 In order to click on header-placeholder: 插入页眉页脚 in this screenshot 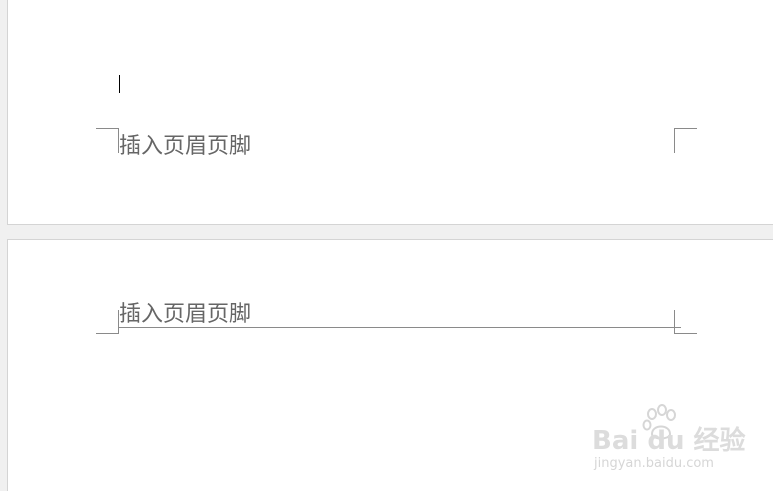, I will do `click(185, 312)`.